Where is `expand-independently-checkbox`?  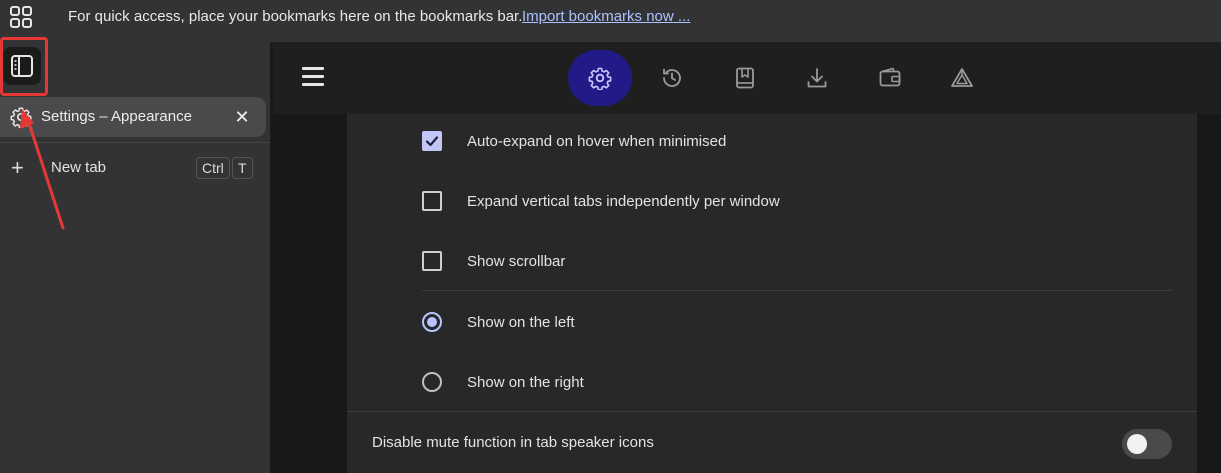 expand-independently-checkbox is located at coordinates (432, 201).